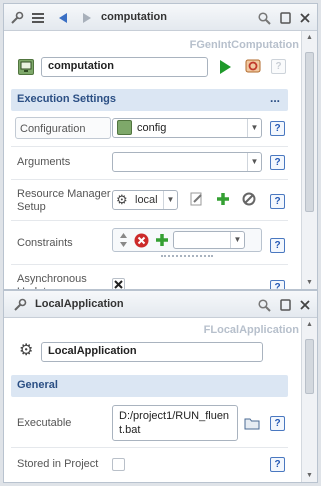  Describe the element at coordinates (277, 162) in the screenshot. I see `help-arguments-button: ?` at that location.